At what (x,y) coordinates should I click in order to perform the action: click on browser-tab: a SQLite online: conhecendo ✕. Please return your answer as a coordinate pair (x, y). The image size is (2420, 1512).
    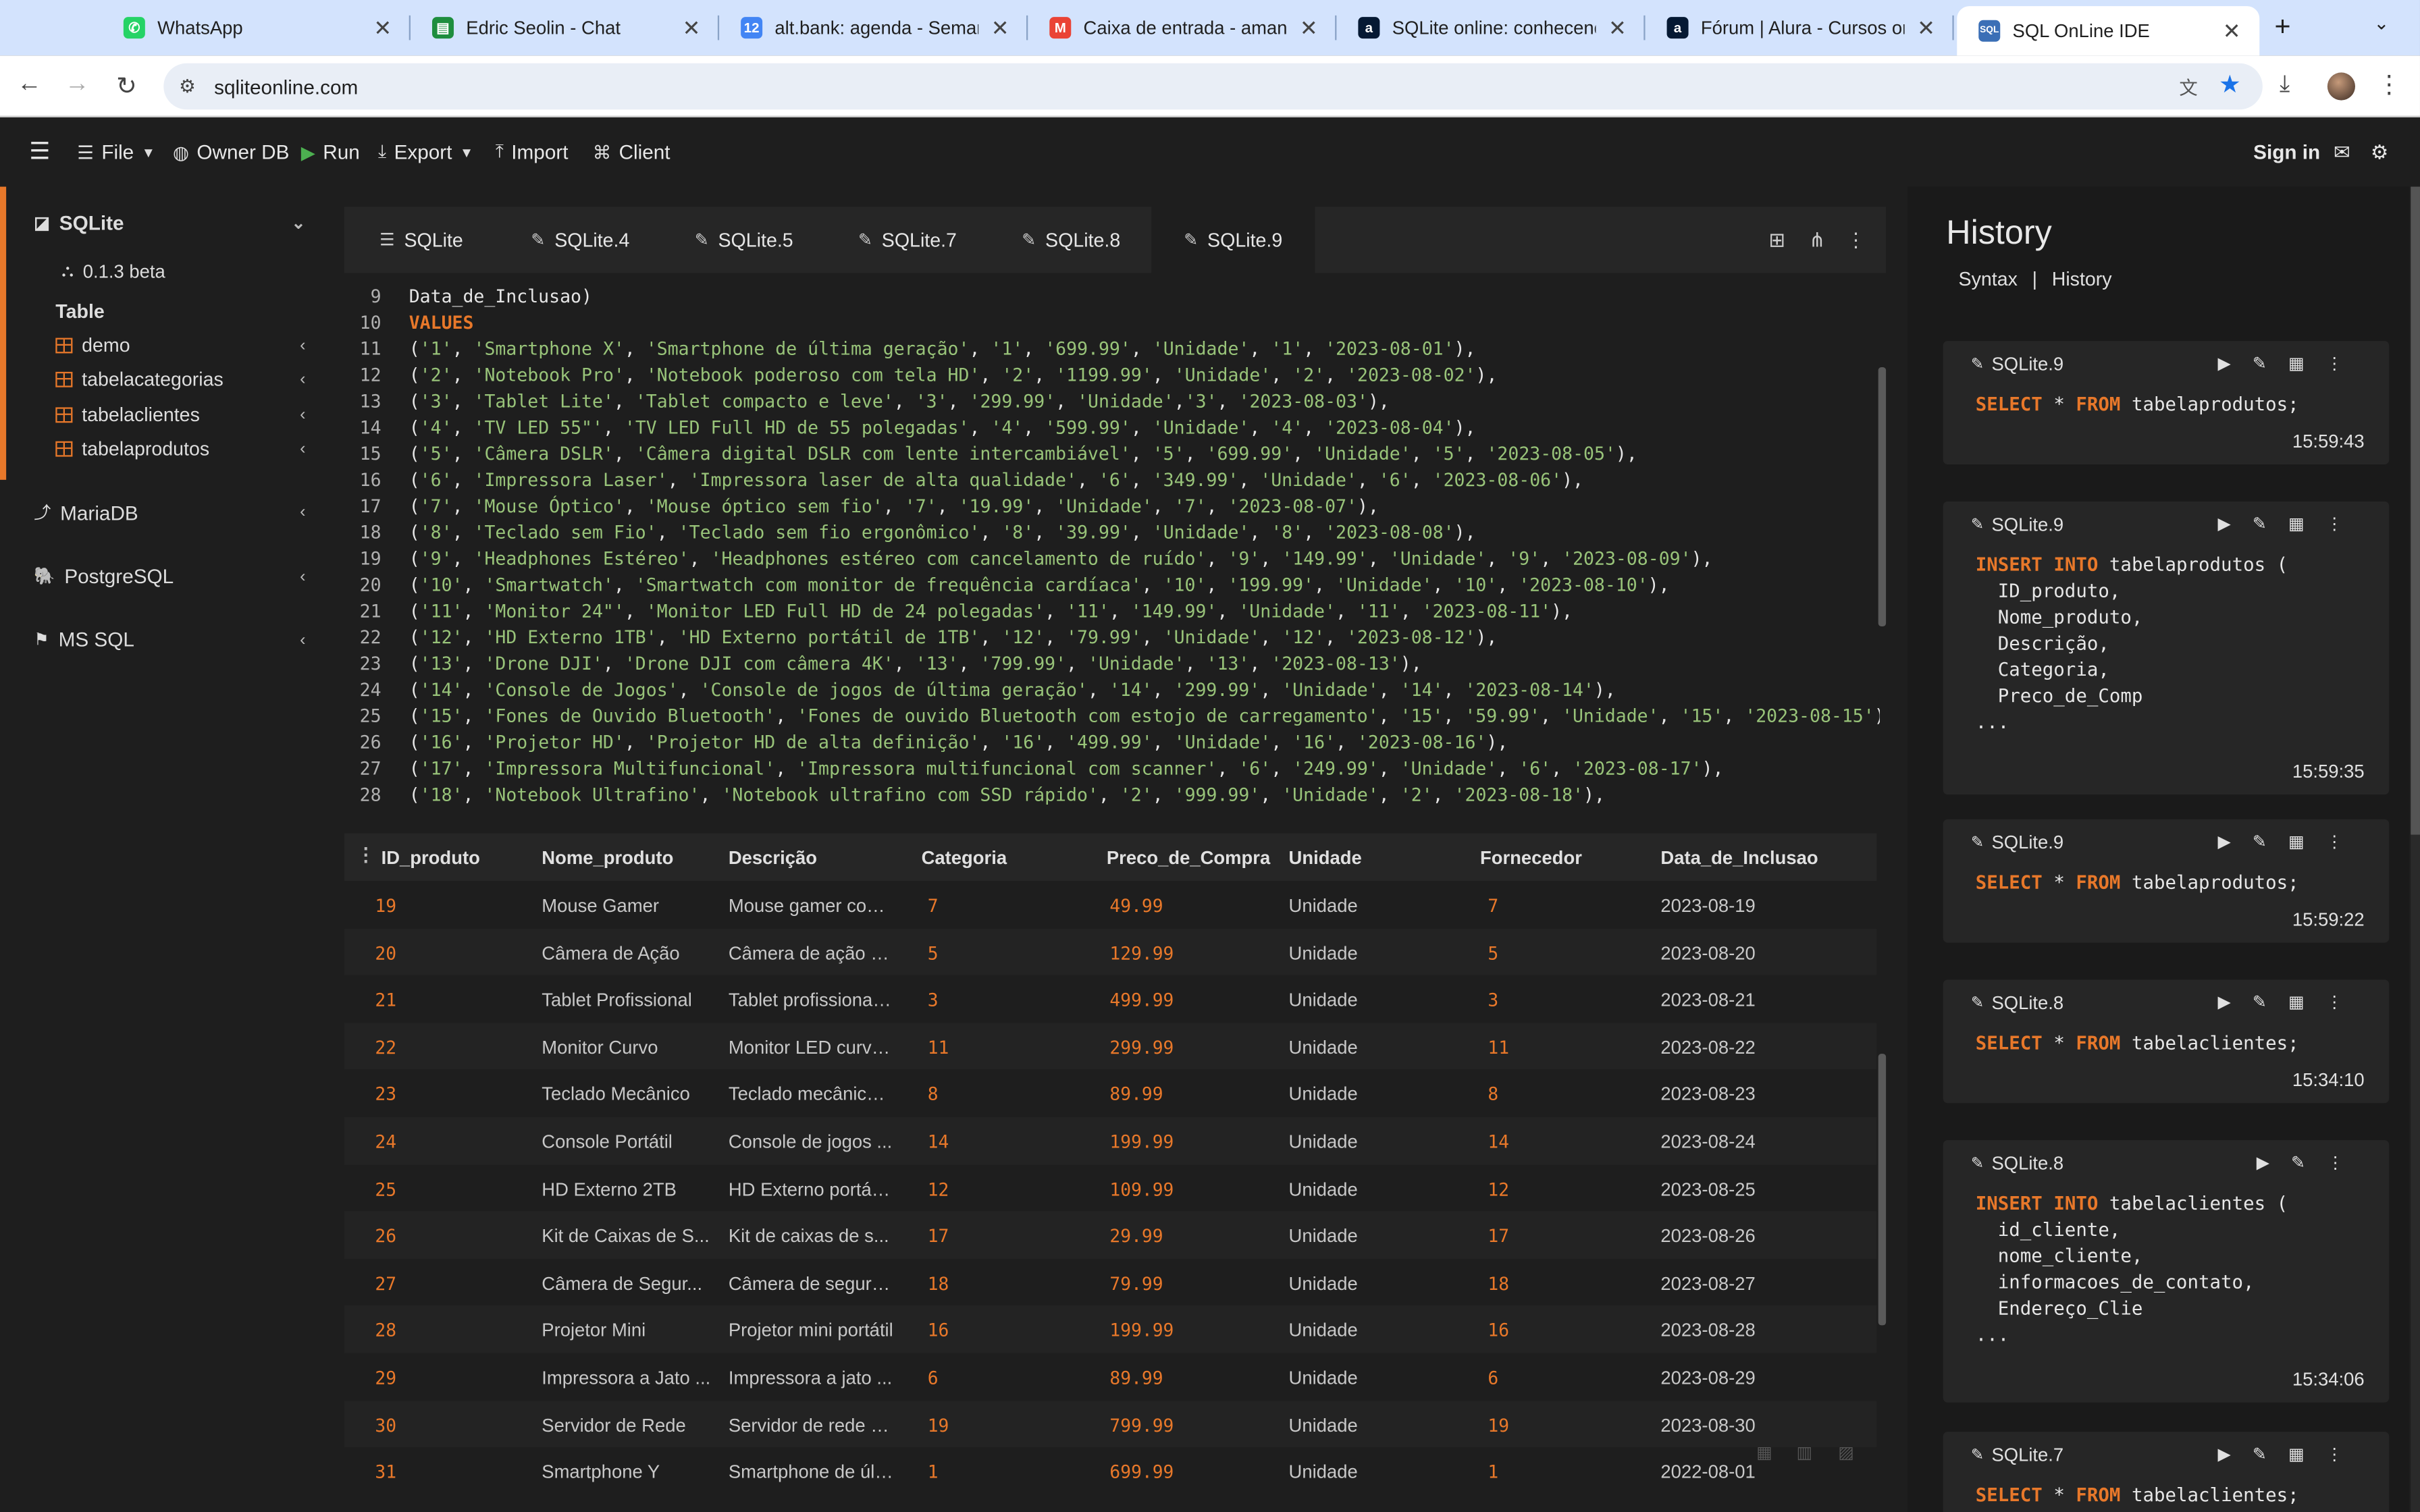
    Looking at the image, I should click on (1491, 27).